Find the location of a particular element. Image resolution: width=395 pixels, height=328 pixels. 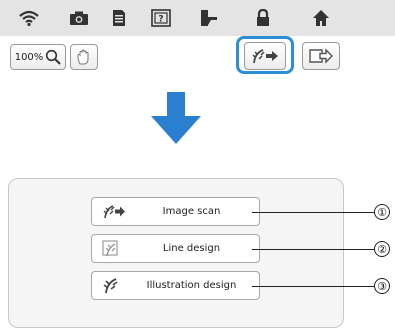

down-arrow-icon is located at coordinates (176, 119).